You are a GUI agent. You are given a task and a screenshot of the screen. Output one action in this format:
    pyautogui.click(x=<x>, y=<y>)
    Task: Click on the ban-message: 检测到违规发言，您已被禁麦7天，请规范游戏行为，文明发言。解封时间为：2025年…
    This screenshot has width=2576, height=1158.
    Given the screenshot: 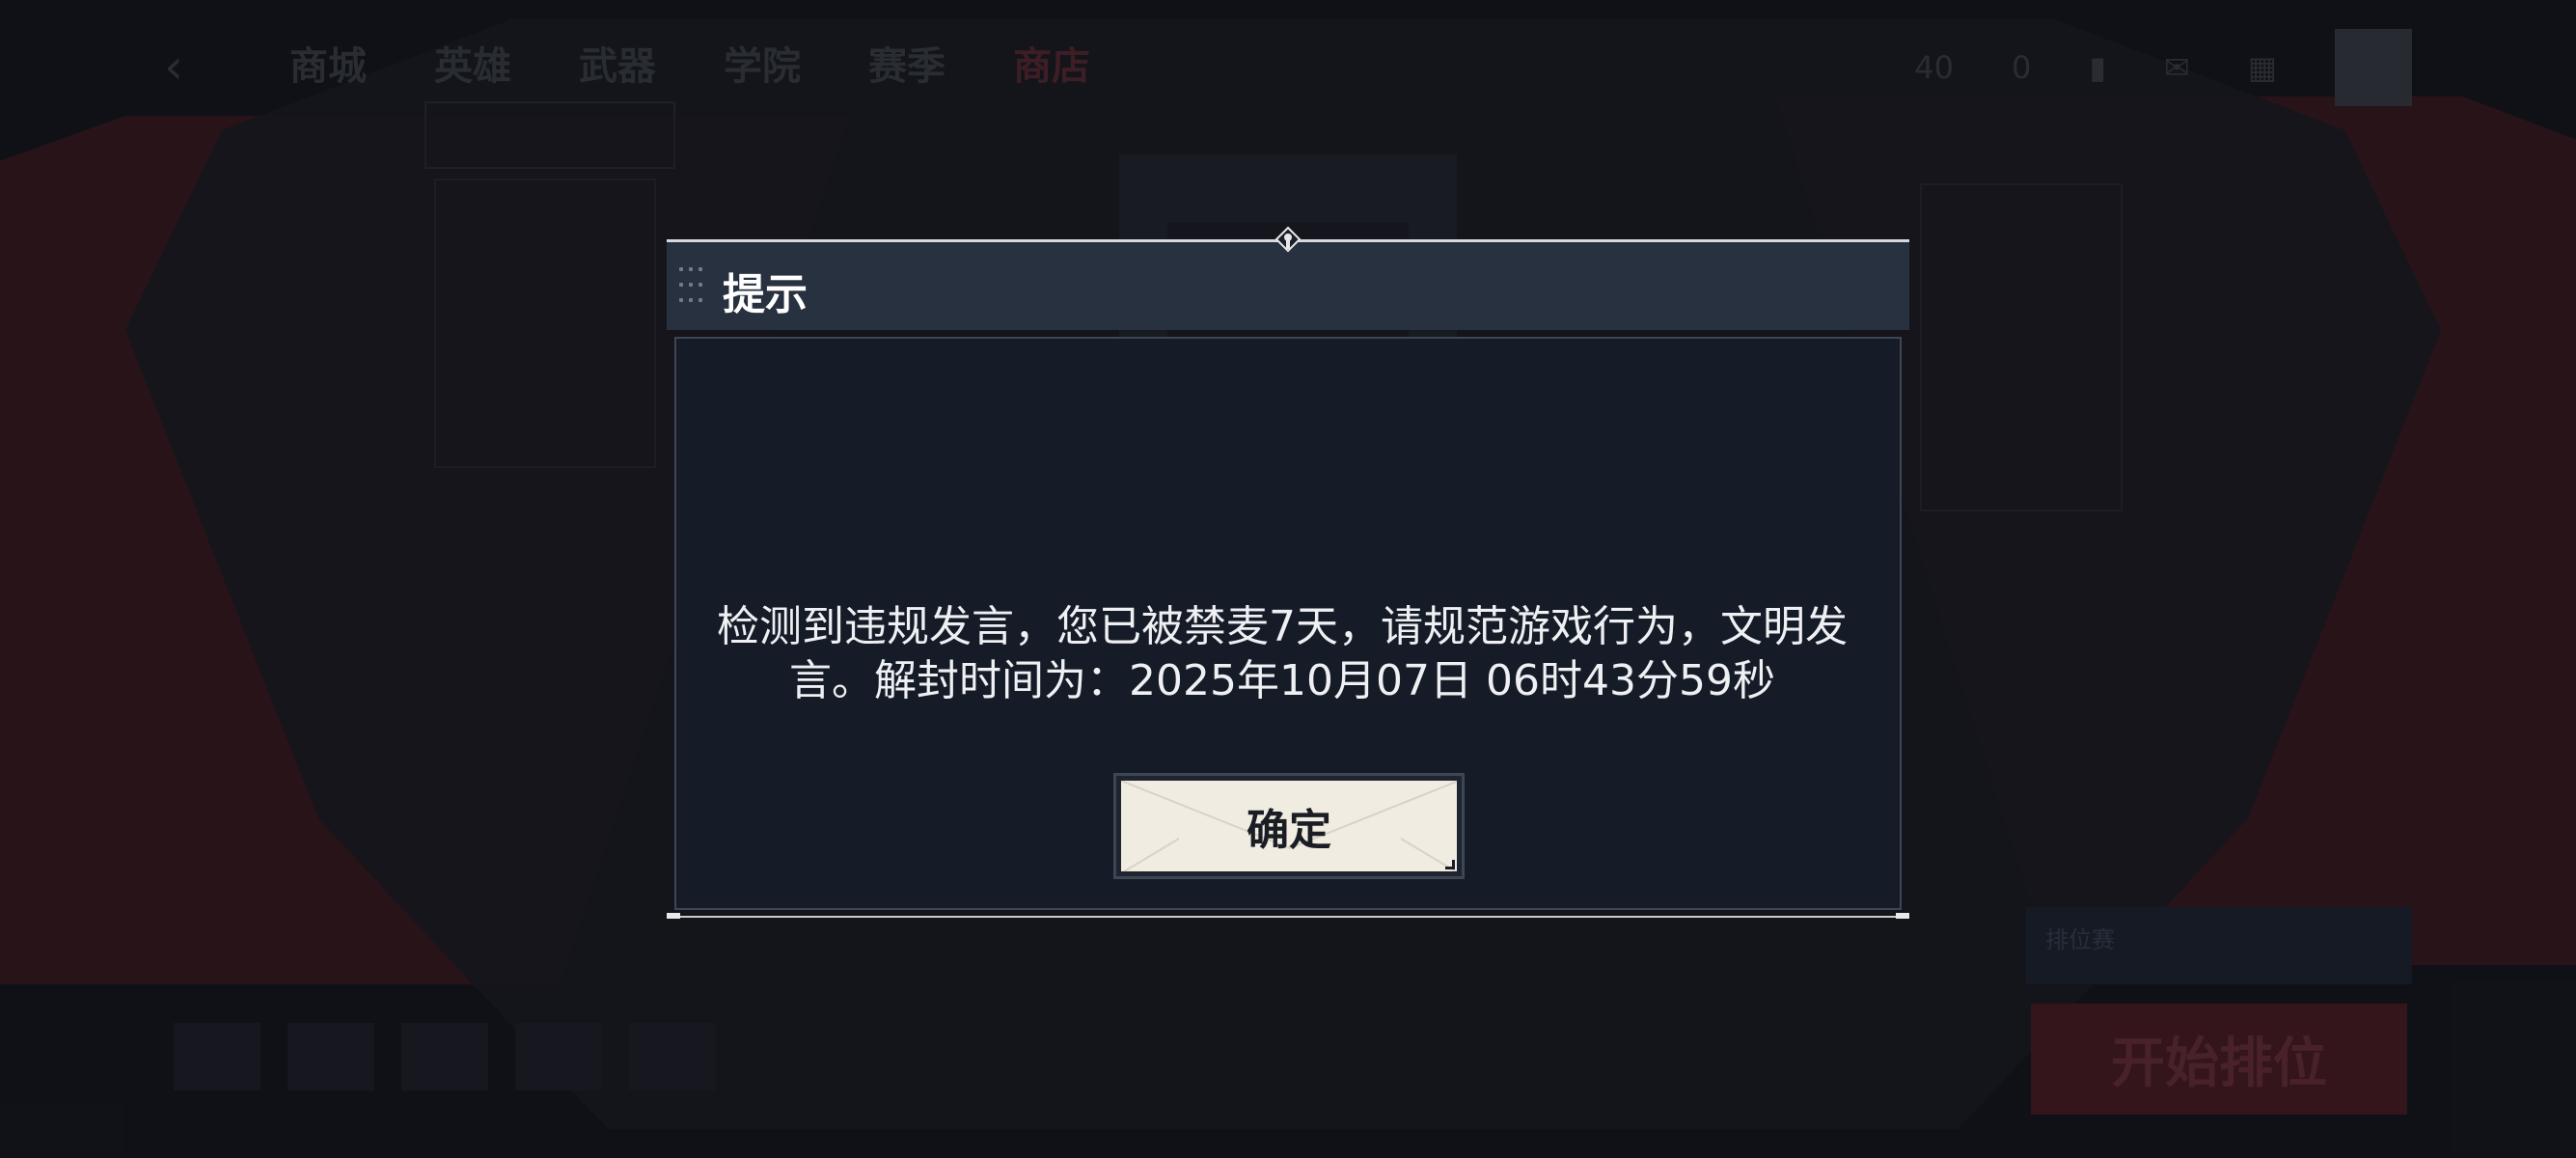 What is the action you would take?
    pyautogui.click(x=1283, y=653)
    